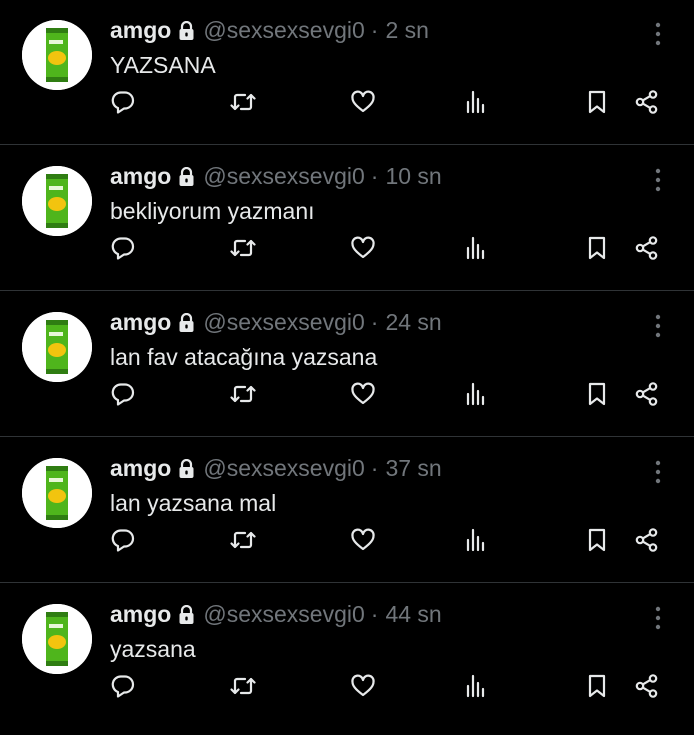 The height and width of the screenshot is (735, 694). What do you see at coordinates (413, 468) in the screenshot?
I see `timestamp: 37 sn` at bounding box center [413, 468].